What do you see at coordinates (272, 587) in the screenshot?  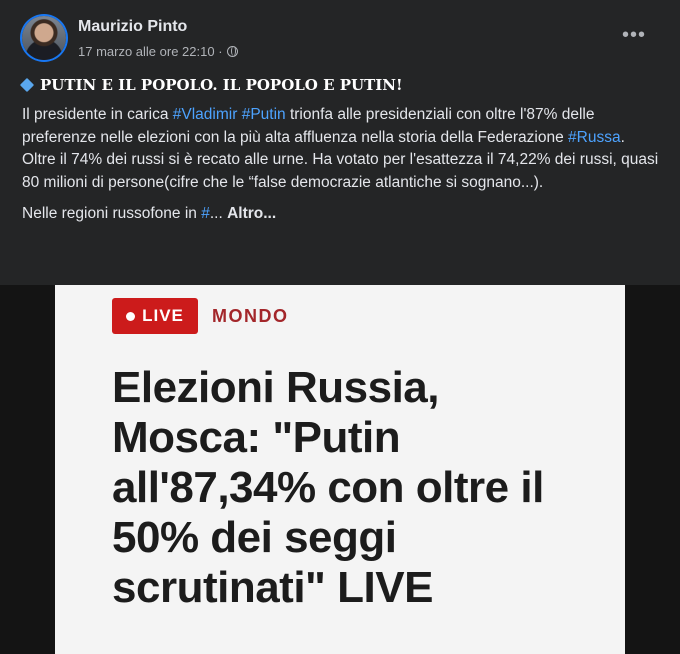 I see `headline-line: scrutinati" LIVE` at bounding box center [272, 587].